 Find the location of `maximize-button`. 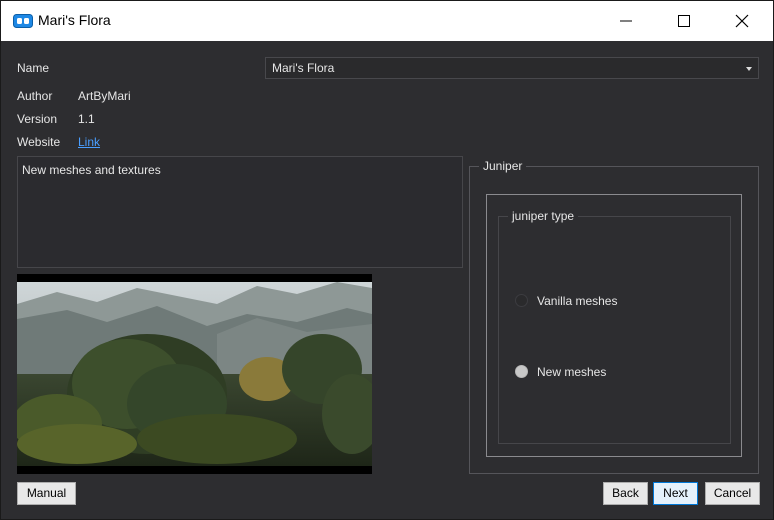

maximize-button is located at coordinates (684, 21).